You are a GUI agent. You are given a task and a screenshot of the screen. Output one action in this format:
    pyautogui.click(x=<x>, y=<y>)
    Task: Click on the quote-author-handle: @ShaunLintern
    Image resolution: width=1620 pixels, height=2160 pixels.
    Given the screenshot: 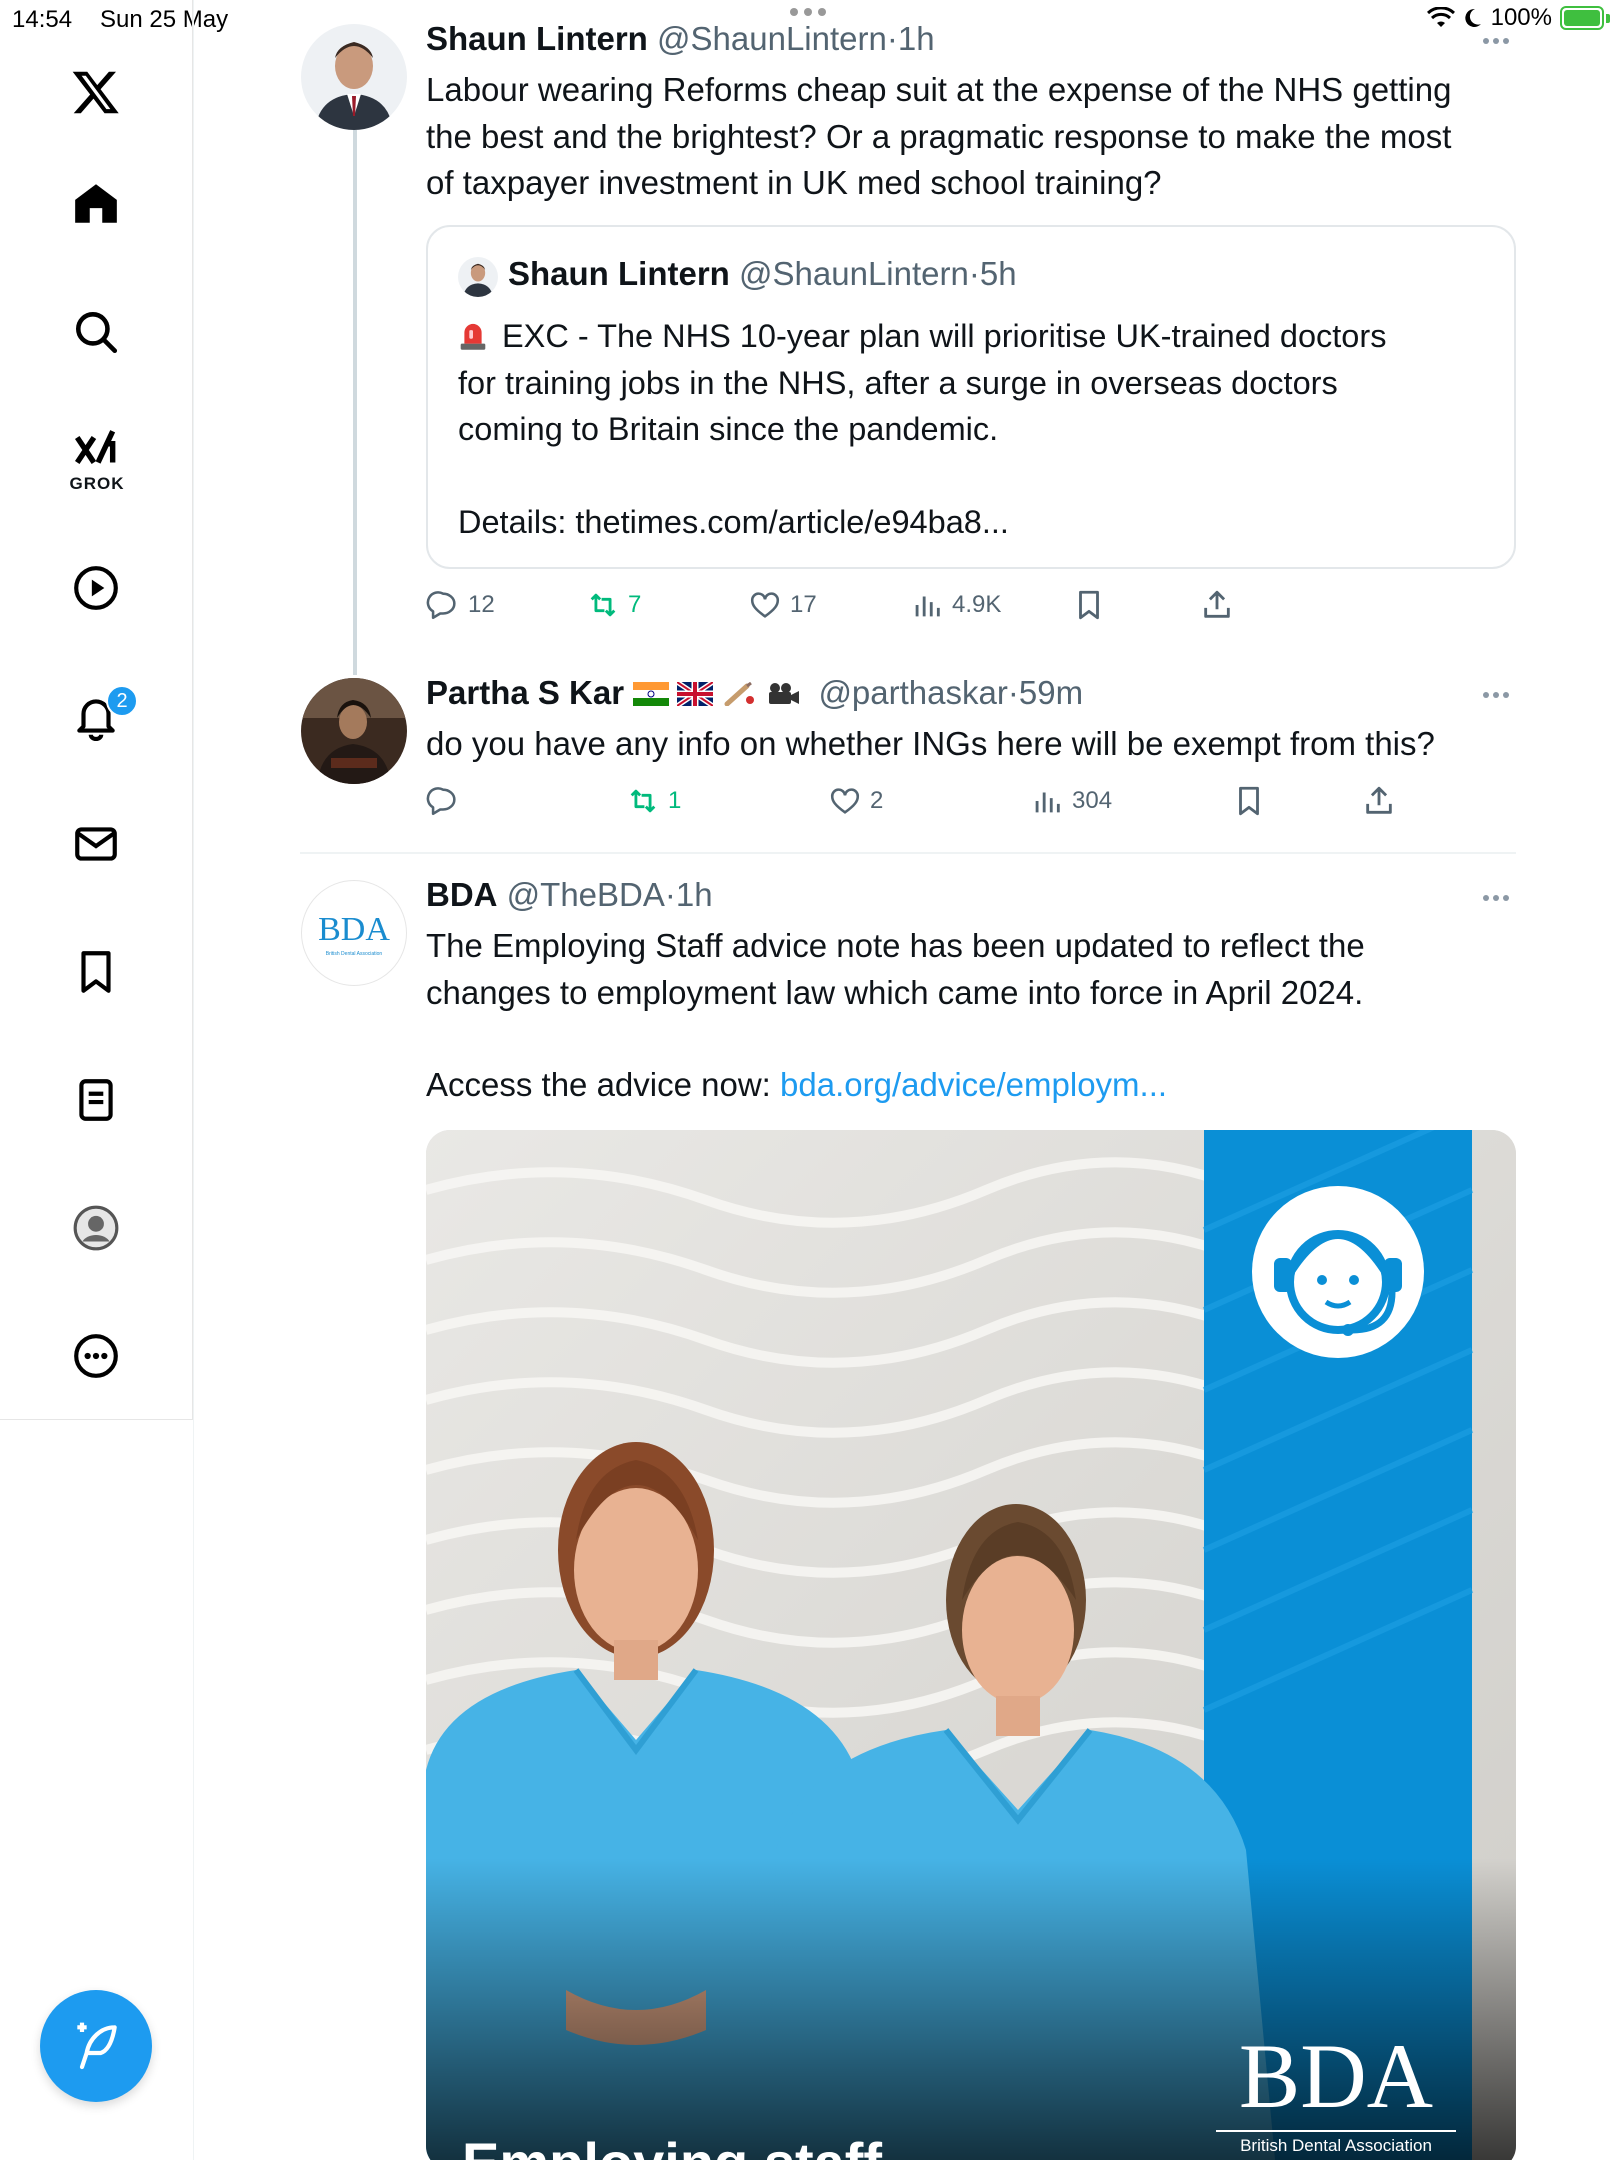 What is the action you would take?
    pyautogui.click(x=854, y=273)
    